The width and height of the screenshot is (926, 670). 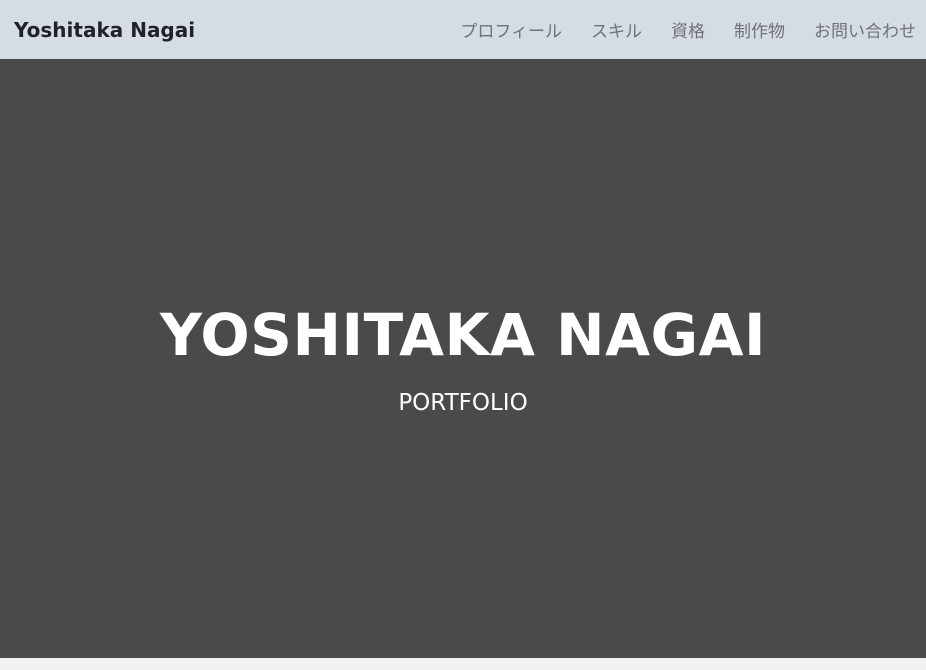 I want to click on brand-link: Yoshitaka Nagai, so click(x=104, y=30).